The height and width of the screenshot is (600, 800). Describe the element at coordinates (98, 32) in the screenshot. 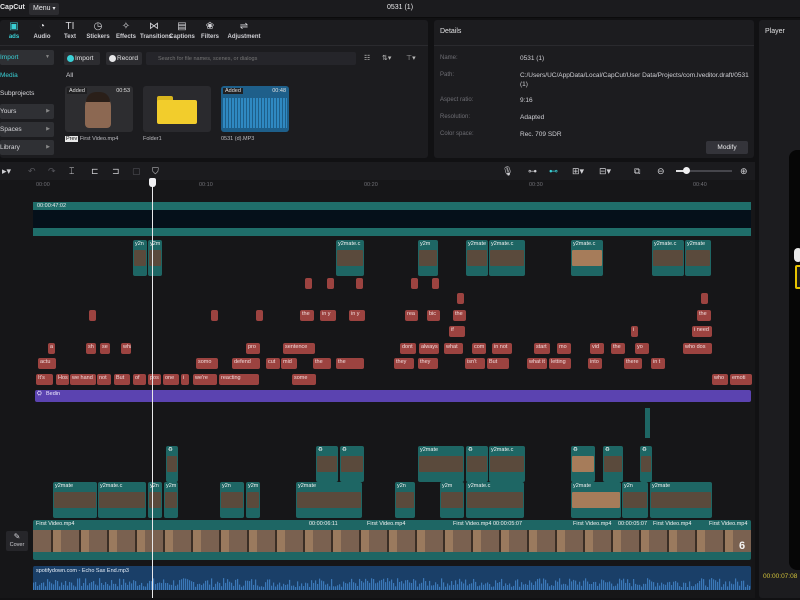

I see `tab-stickers: ◷ Stickers` at that location.